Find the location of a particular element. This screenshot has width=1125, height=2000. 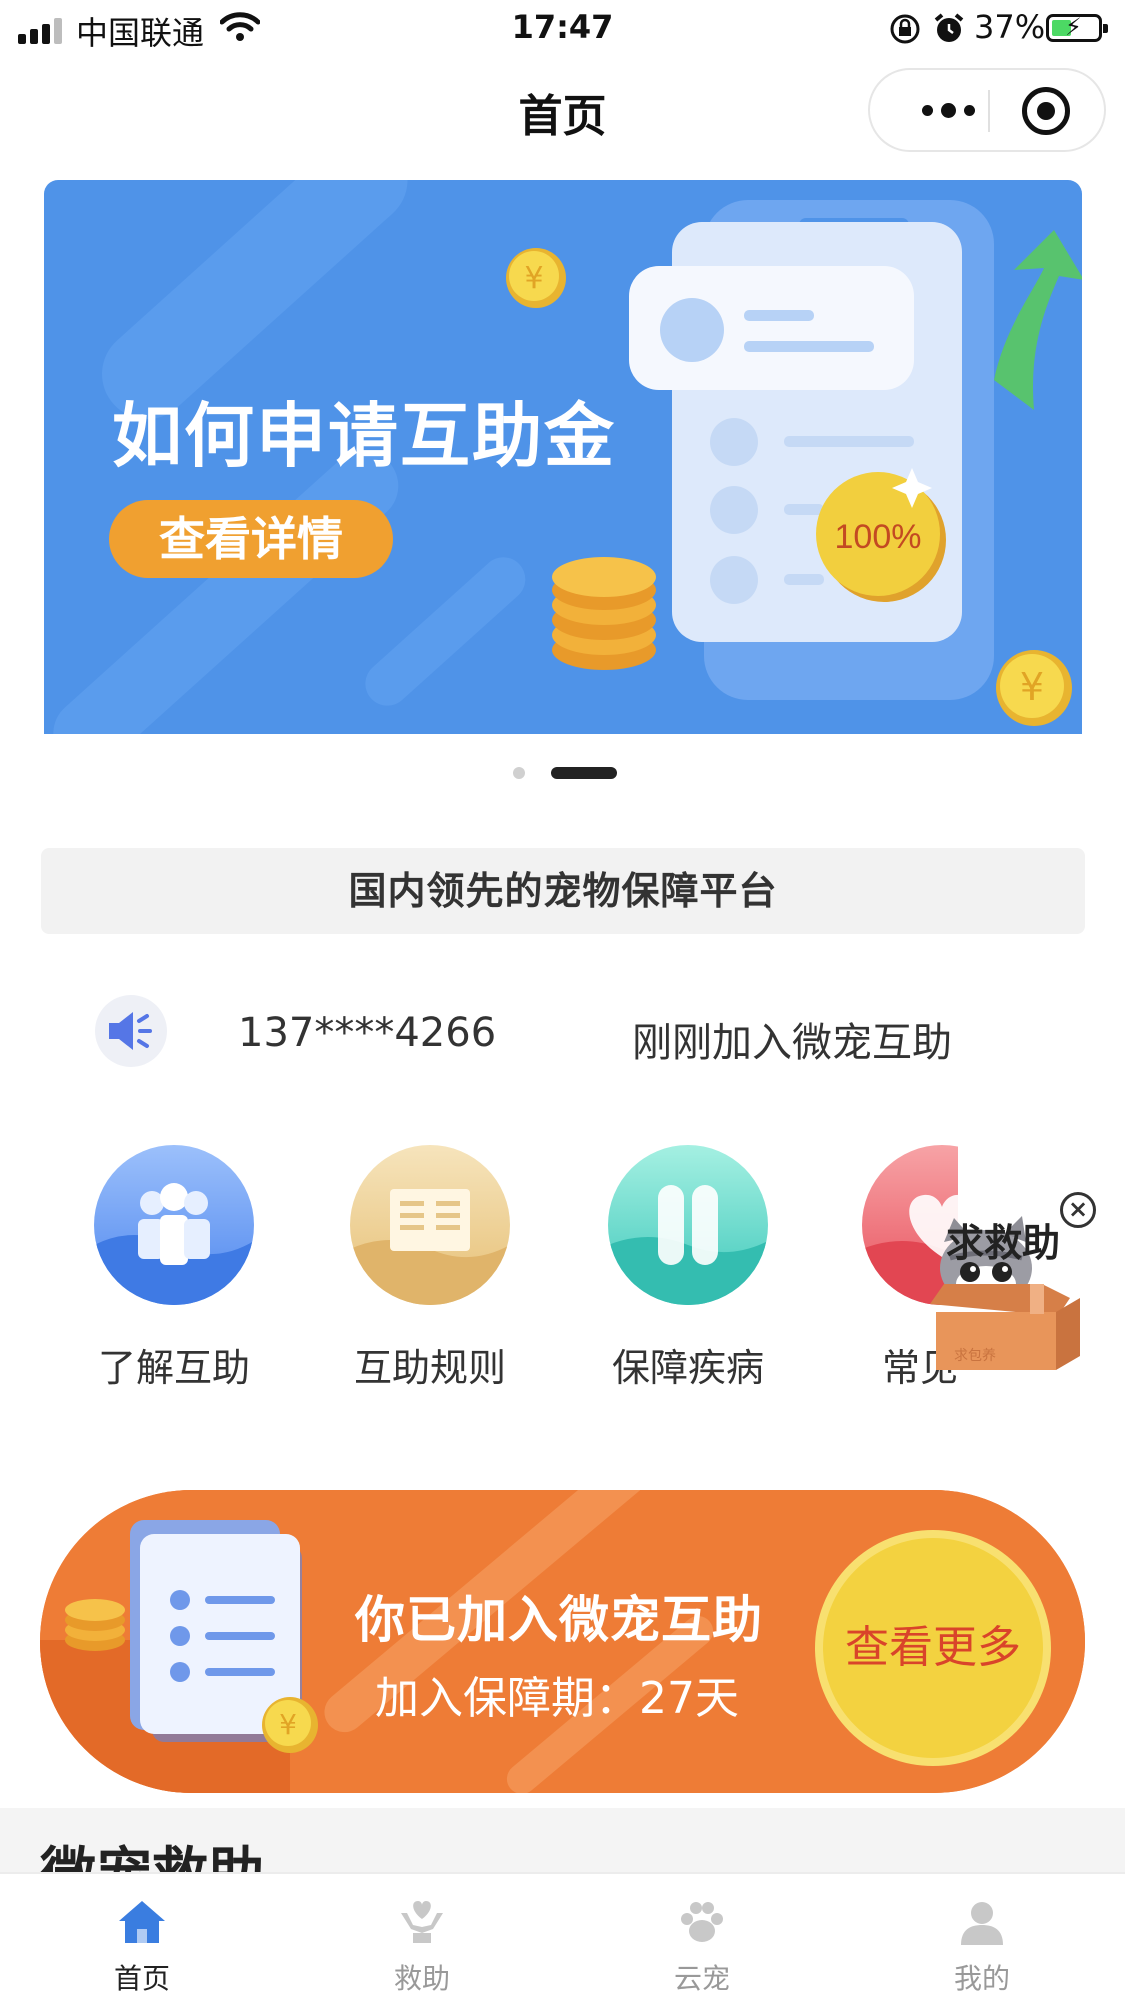

tab-rescue: 救助 is located at coordinates (422, 1946).